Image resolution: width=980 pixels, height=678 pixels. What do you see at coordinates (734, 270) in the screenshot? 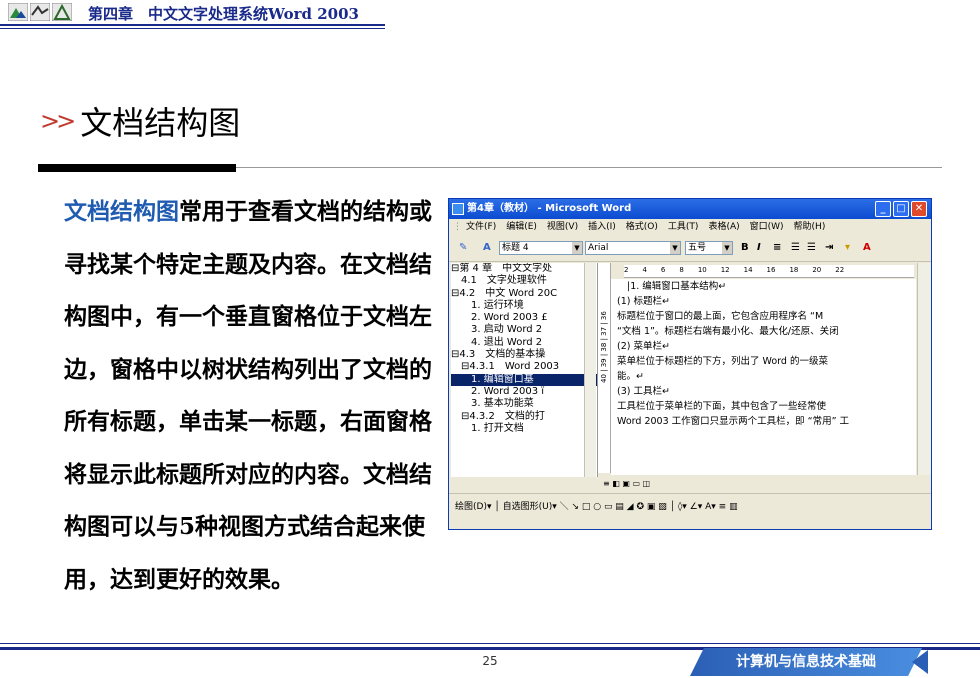
I see `ruler-marks: 2 4 6 8 10 12 14 16 18 20 22` at bounding box center [734, 270].